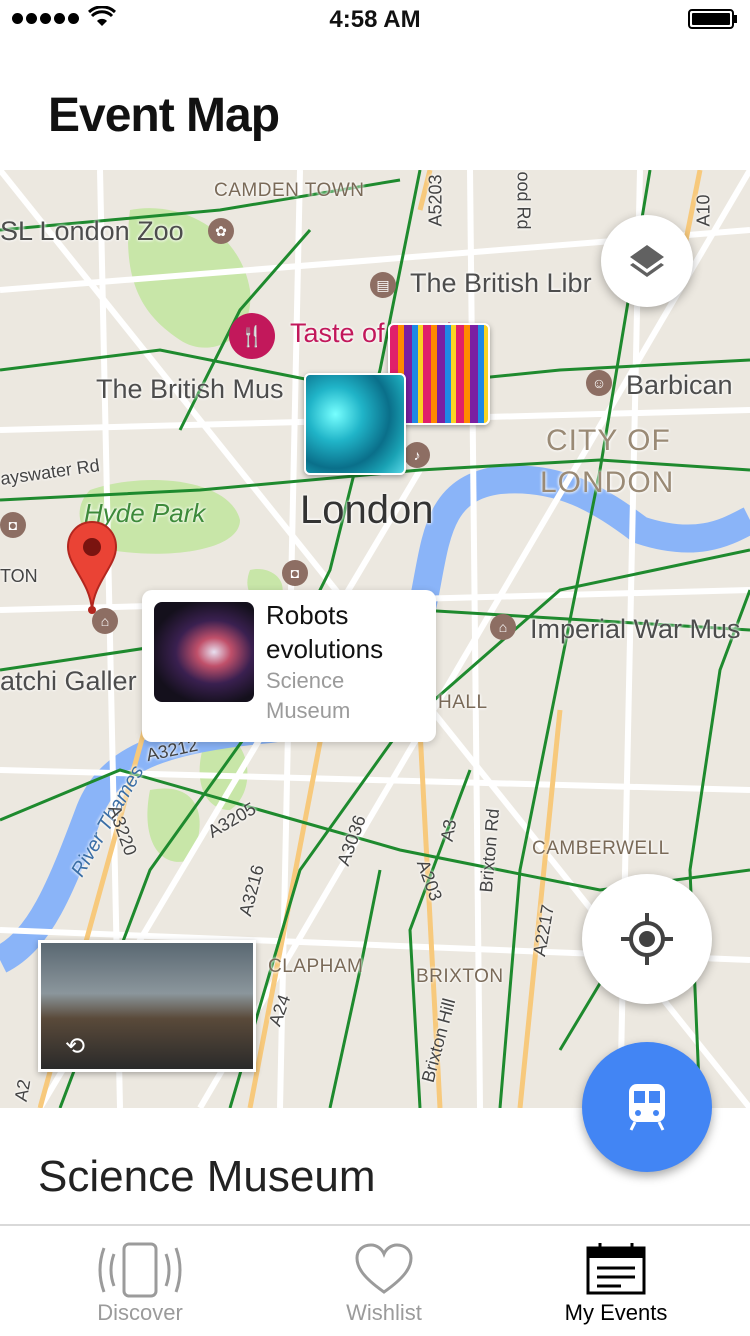 Image resolution: width=750 pixels, height=1336 pixels. What do you see at coordinates (703, 210) in the screenshot?
I see `map-label-a10: A10` at bounding box center [703, 210].